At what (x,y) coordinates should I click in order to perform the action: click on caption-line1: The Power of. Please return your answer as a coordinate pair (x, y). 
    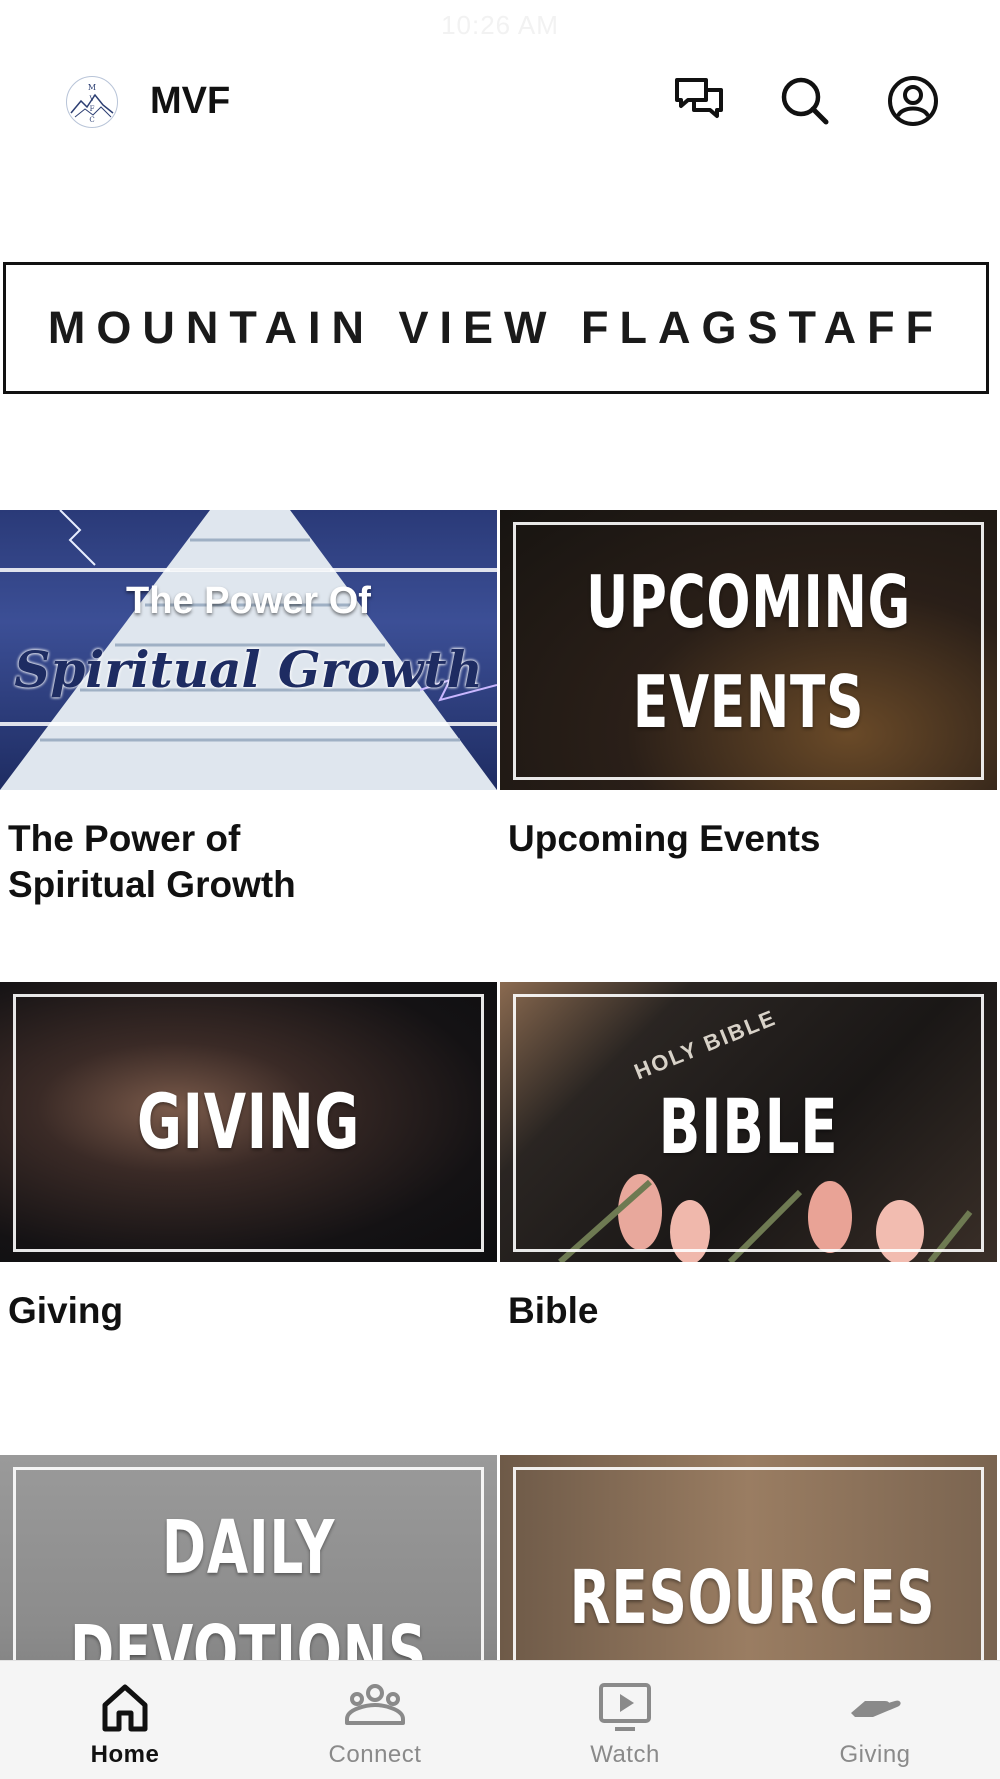
    Looking at the image, I should click on (124, 838).